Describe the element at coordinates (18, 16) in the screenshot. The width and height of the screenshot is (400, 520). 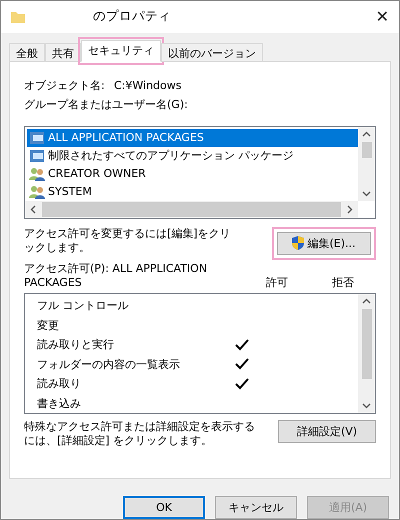
I see `folder-icon` at that location.